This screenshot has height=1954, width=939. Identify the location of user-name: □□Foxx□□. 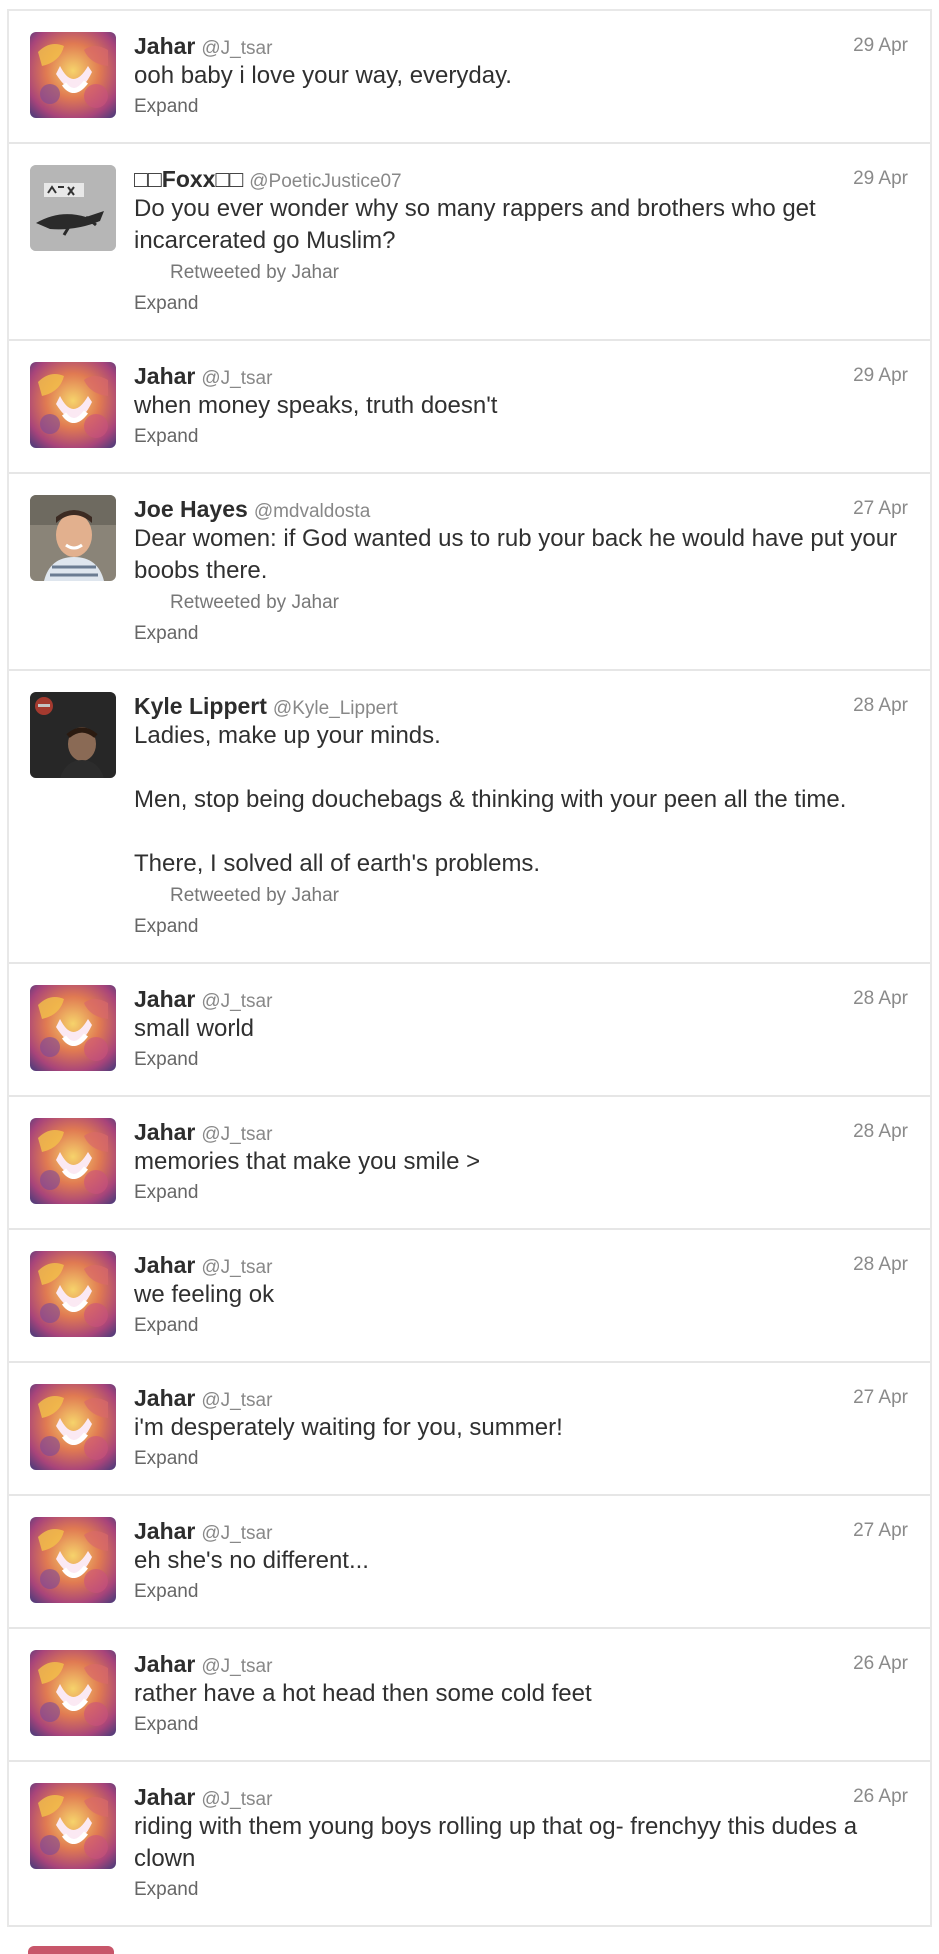
(188, 179).